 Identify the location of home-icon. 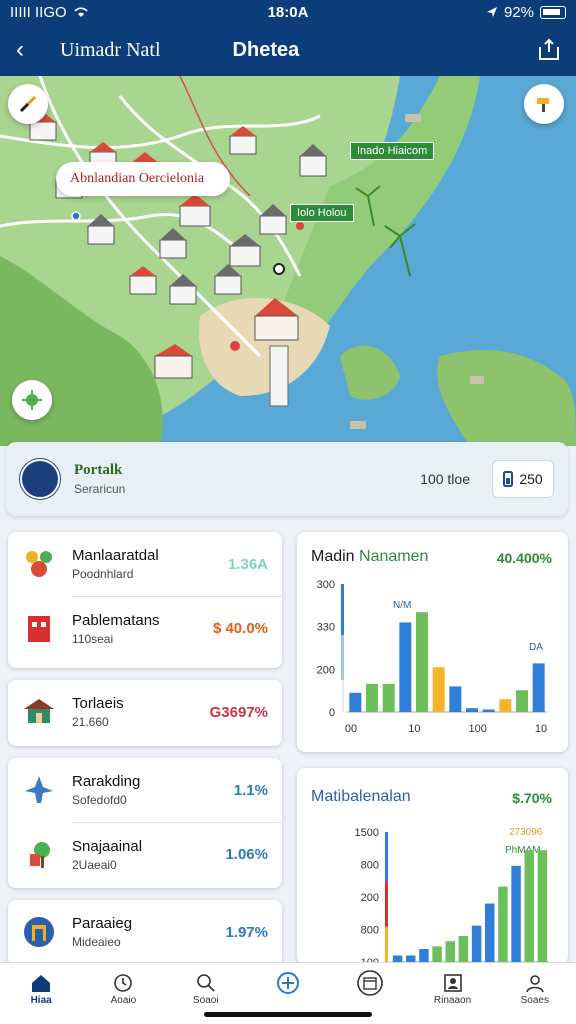
(41, 983).